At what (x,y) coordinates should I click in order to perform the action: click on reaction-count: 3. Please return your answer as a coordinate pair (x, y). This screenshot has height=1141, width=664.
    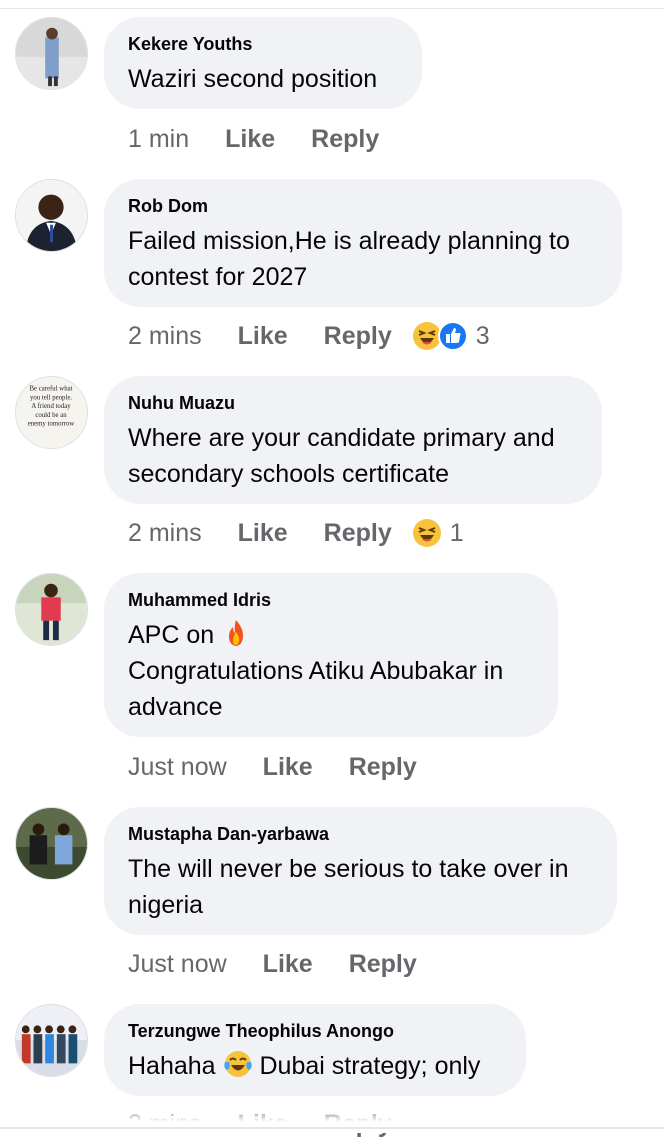
    Looking at the image, I should click on (482, 335).